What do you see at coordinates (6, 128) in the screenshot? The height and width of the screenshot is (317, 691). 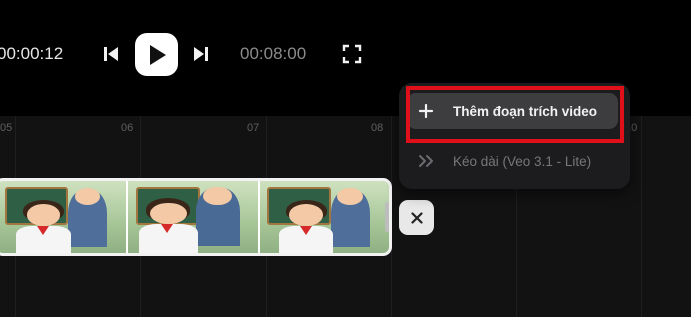 I see `ruler-tick: 05` at bounding box center [6, 128].